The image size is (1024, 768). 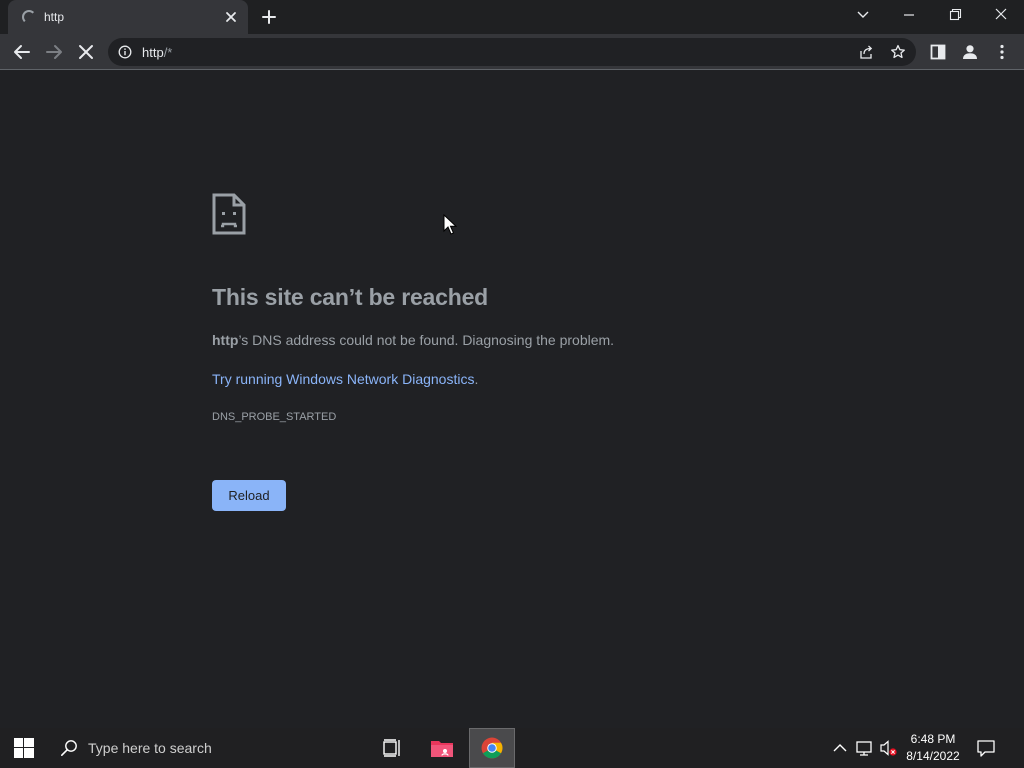 What do you see at coordinates (54, 17) in the screenshot?
I see `tab-title: http` at bounding box center [54, 17].